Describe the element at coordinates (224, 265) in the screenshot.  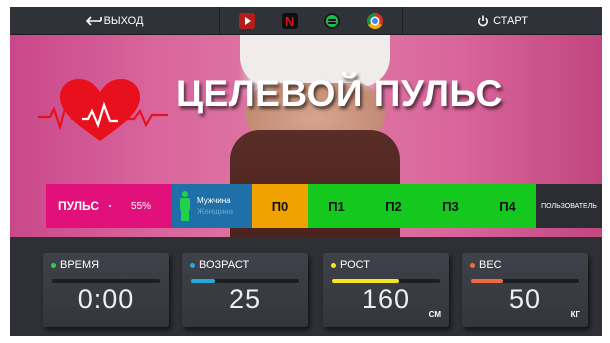
I see `age-label: ВОЗРАСТ` at that location.